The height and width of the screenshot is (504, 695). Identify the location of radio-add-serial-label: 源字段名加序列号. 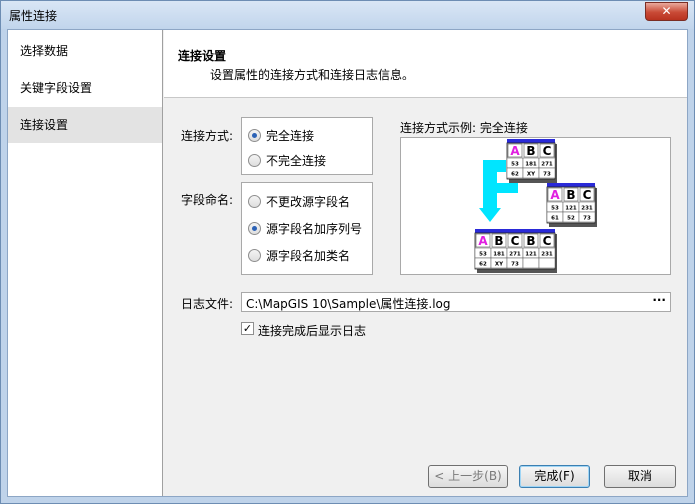
(314, 228).